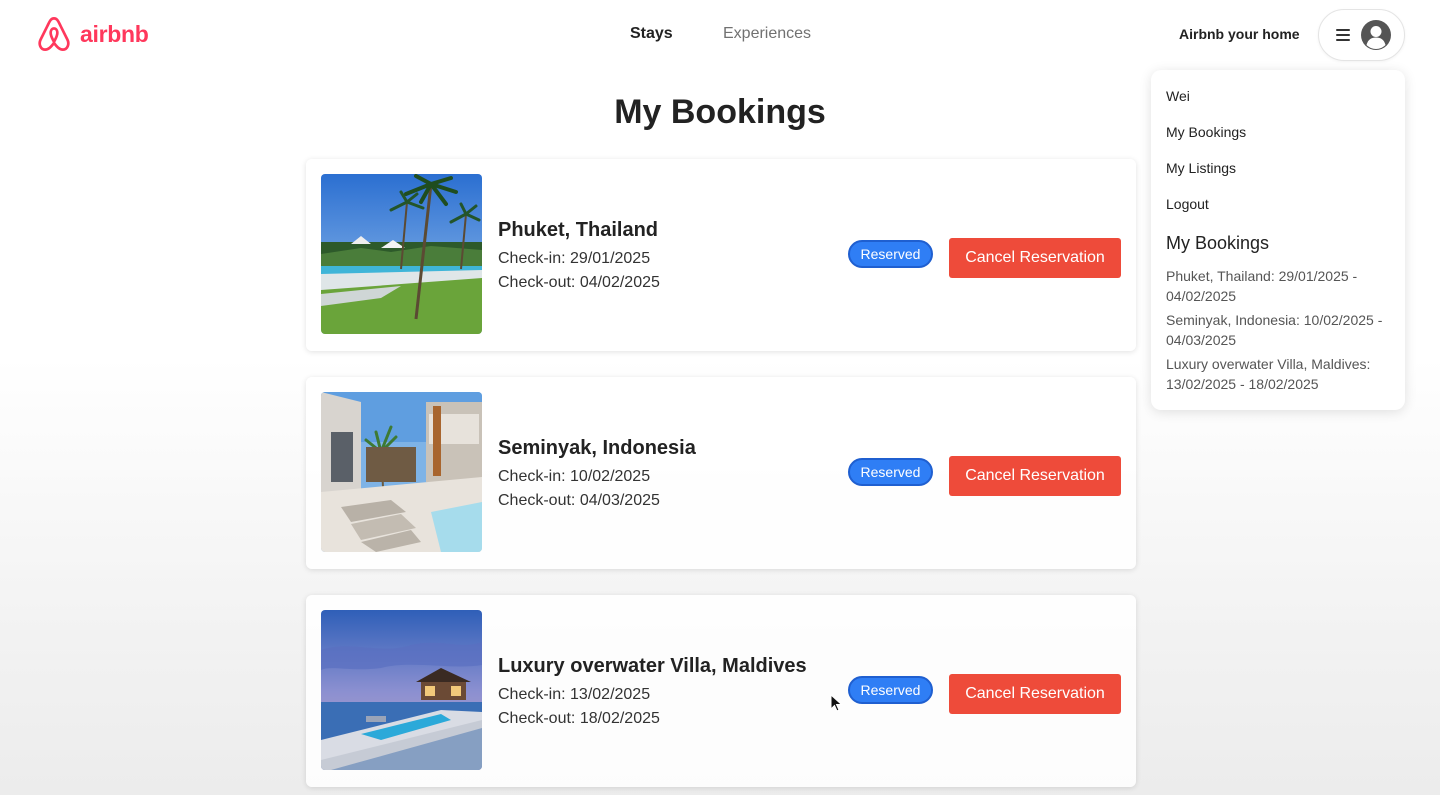 The height and width of the screenshot is (795, 1440). What do you see at coordinates (1343, 35) in the screenshot?
I see `hamburger-icon` at bounding box center [1343, 35].